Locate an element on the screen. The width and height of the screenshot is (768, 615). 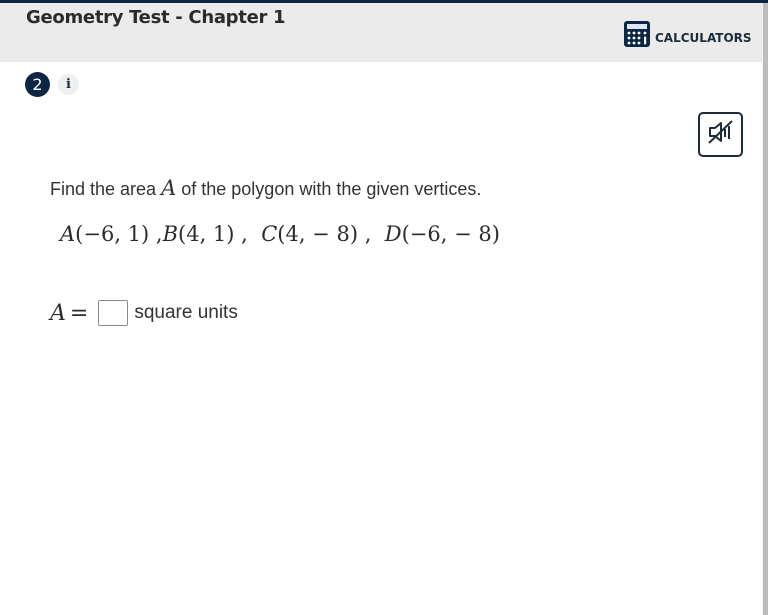
answer-row: A = square units is located at coordinates (144, 313).